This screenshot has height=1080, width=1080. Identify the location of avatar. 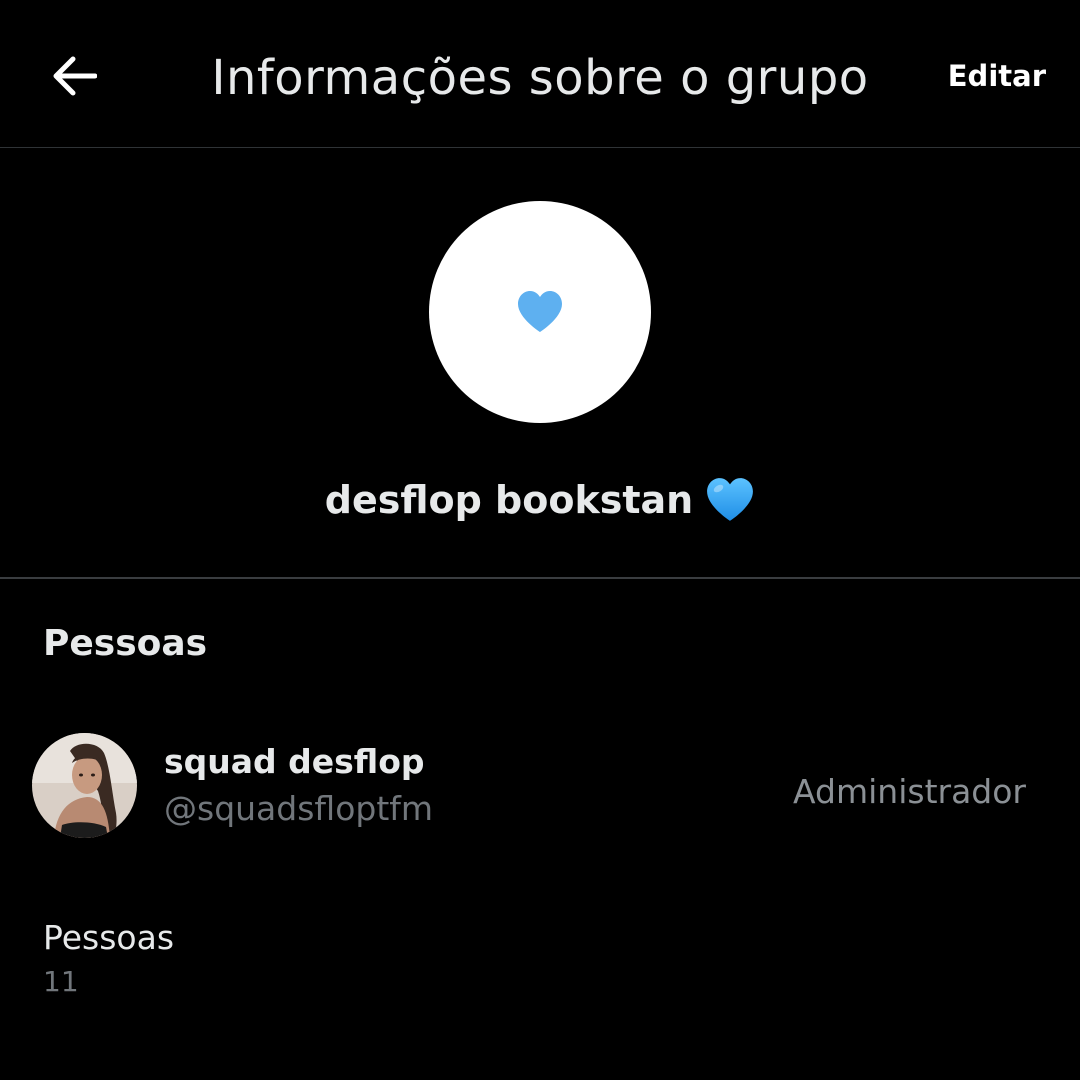
(84, 785).